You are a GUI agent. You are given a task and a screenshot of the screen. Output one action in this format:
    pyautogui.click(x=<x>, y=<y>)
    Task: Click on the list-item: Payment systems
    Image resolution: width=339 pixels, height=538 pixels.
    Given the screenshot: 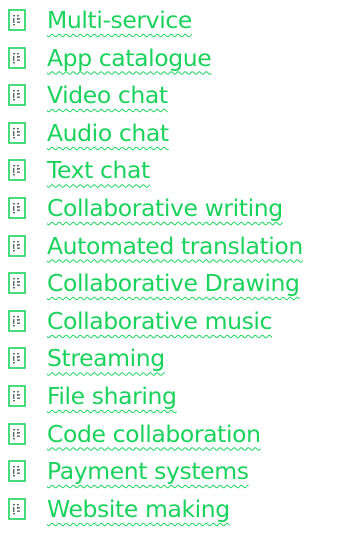 What is the action you would take?
    pyautogui.click(x=169, y=471)
    